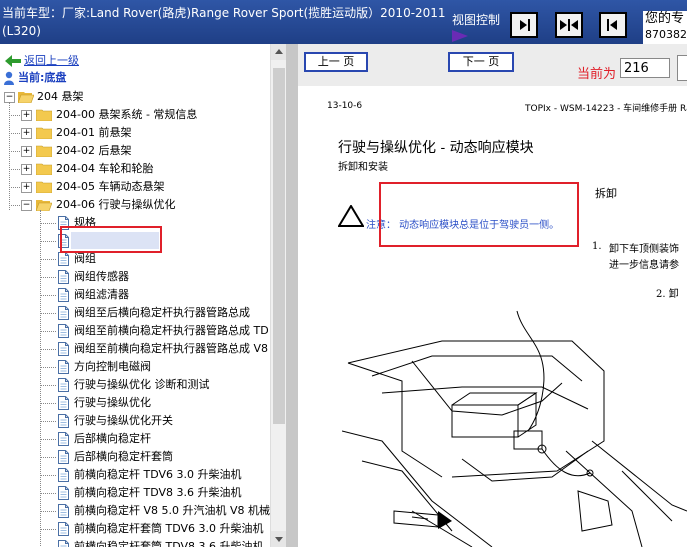  Describe the element at coordinates (613, 25) in the screenshot. I see `show-right-panel-button` at that location.